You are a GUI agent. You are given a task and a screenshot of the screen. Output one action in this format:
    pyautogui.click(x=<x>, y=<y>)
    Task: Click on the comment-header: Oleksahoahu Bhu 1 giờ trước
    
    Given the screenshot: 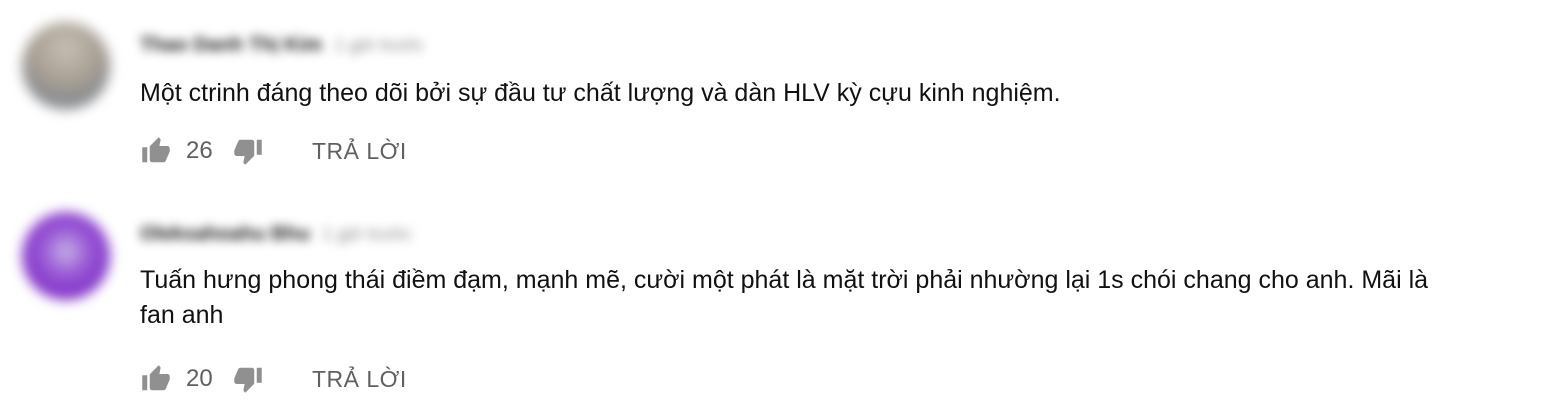 What is the action you would take?
    pyautogui.click(x=276, y=234)
    